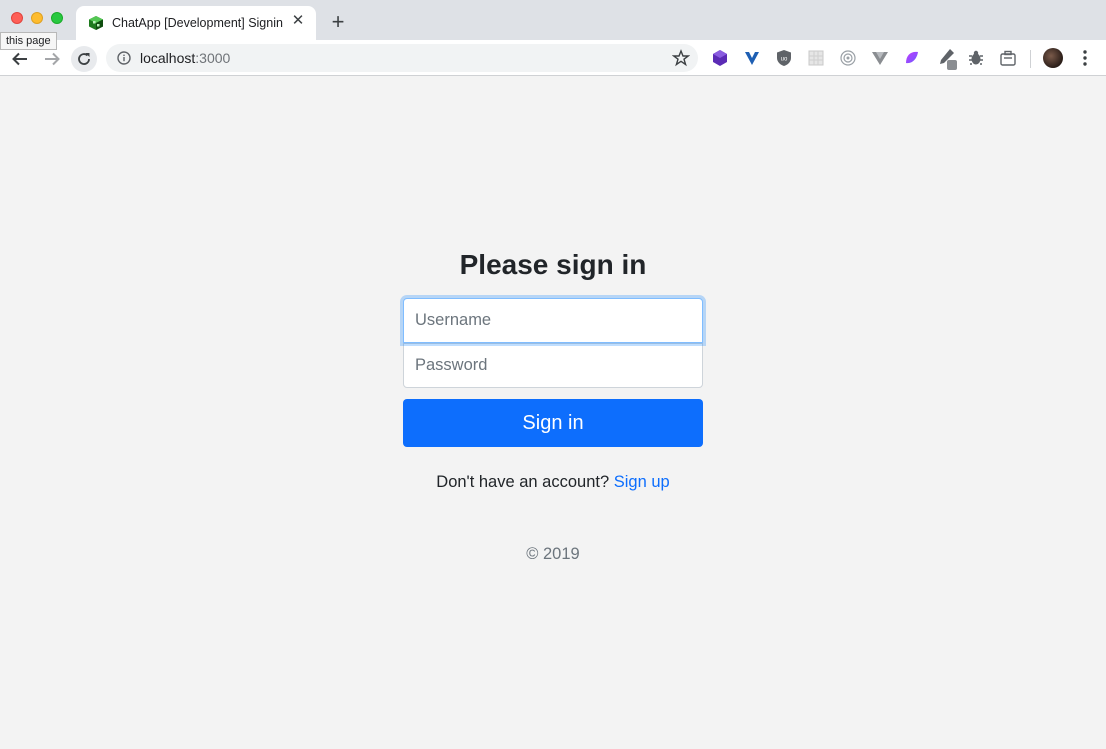 This screenshot has height=749, width=1106. I want to click on password-input, so click(553, 365).